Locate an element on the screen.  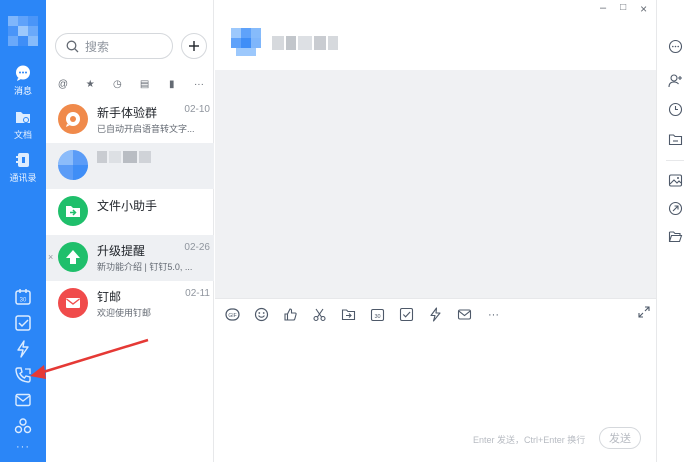
conversation-name: 钉邮 is located at coordinates (109, 297).